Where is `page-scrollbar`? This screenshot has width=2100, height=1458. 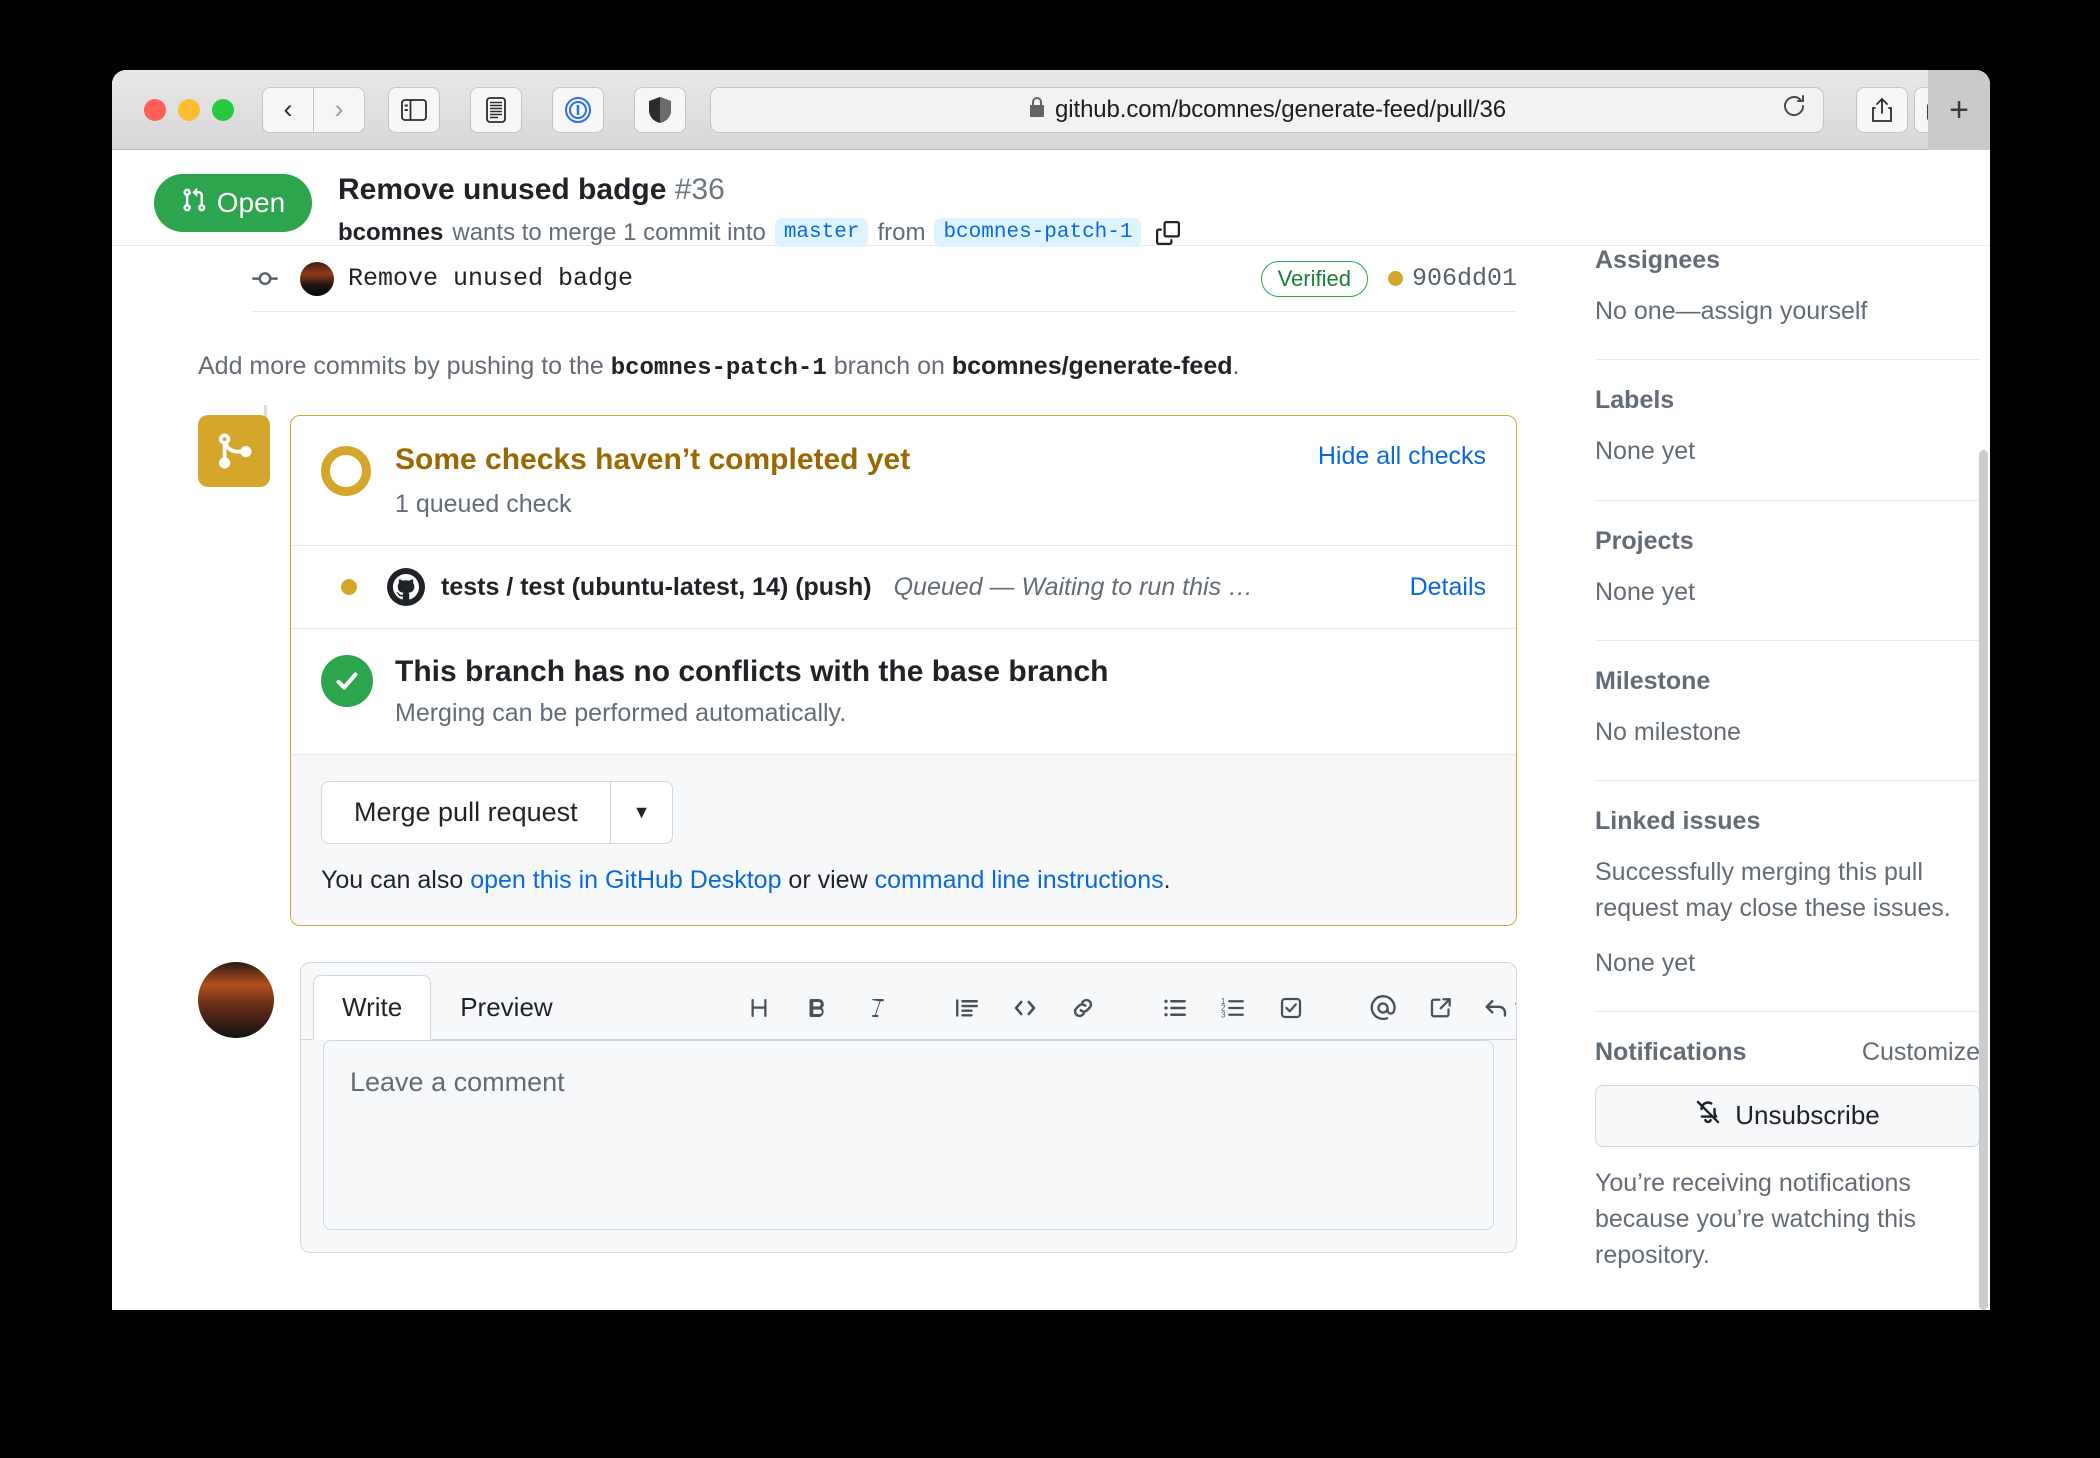 page-scrollbar is located at coordinates (1983, 880).